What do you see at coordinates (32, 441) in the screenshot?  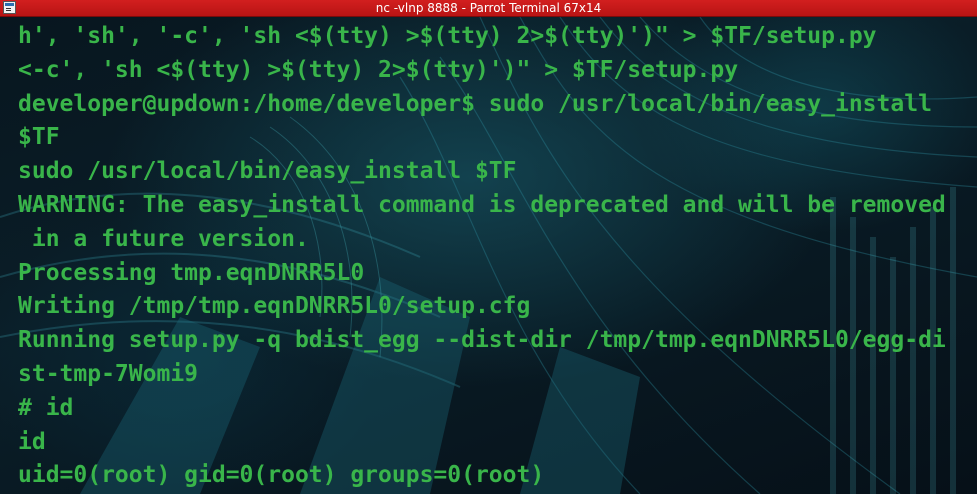 I see `terminal-line: id` at bounding box center [32, 441].